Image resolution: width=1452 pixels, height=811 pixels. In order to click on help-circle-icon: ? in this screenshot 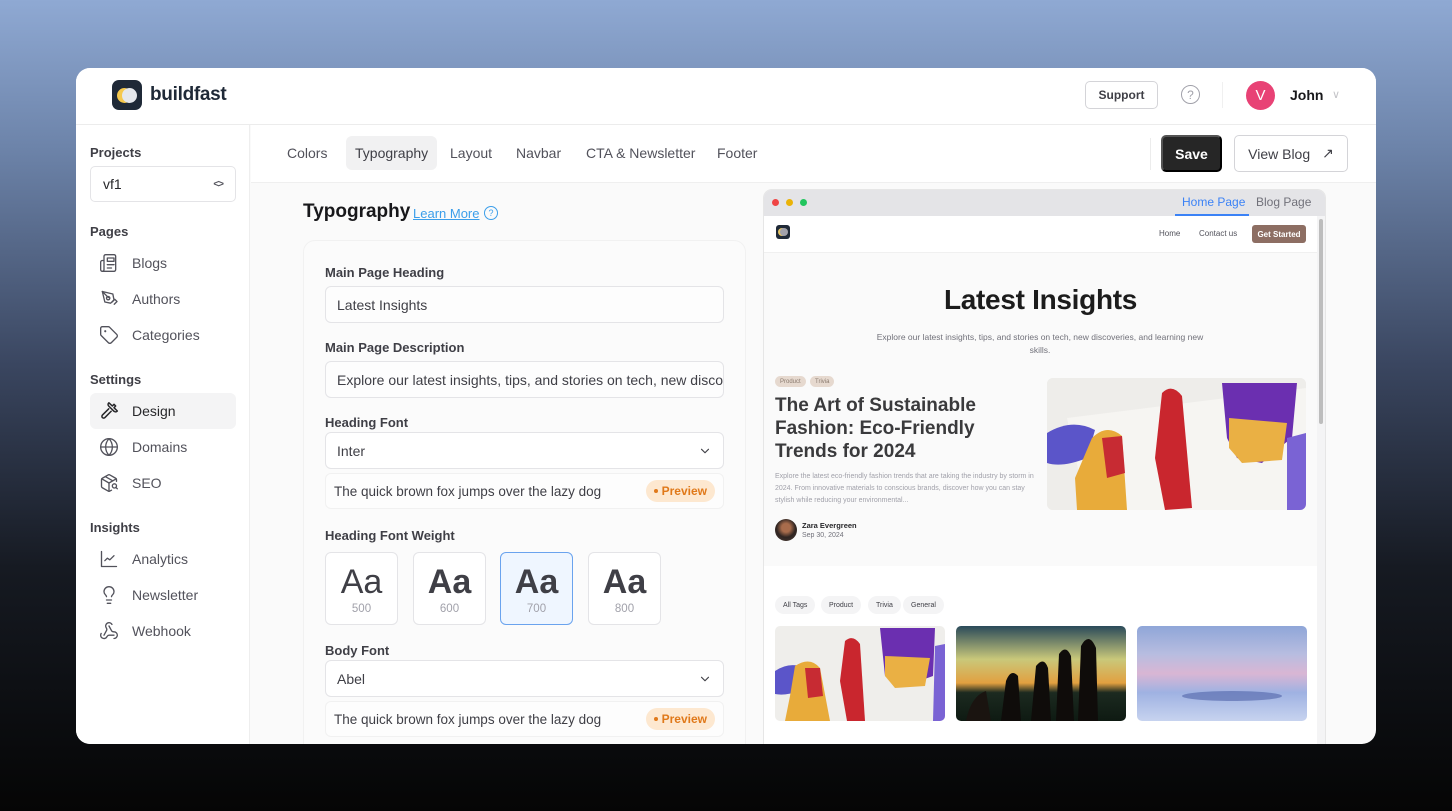, I will do `click(491, 213)`.